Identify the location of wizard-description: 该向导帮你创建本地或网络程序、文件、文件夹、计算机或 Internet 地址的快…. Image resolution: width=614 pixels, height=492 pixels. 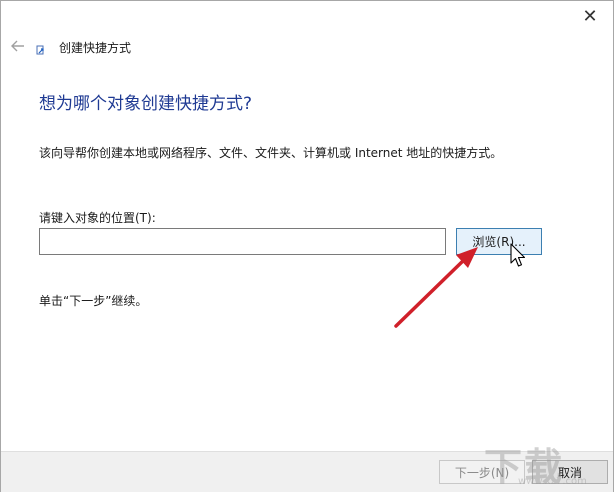
(271, 153).